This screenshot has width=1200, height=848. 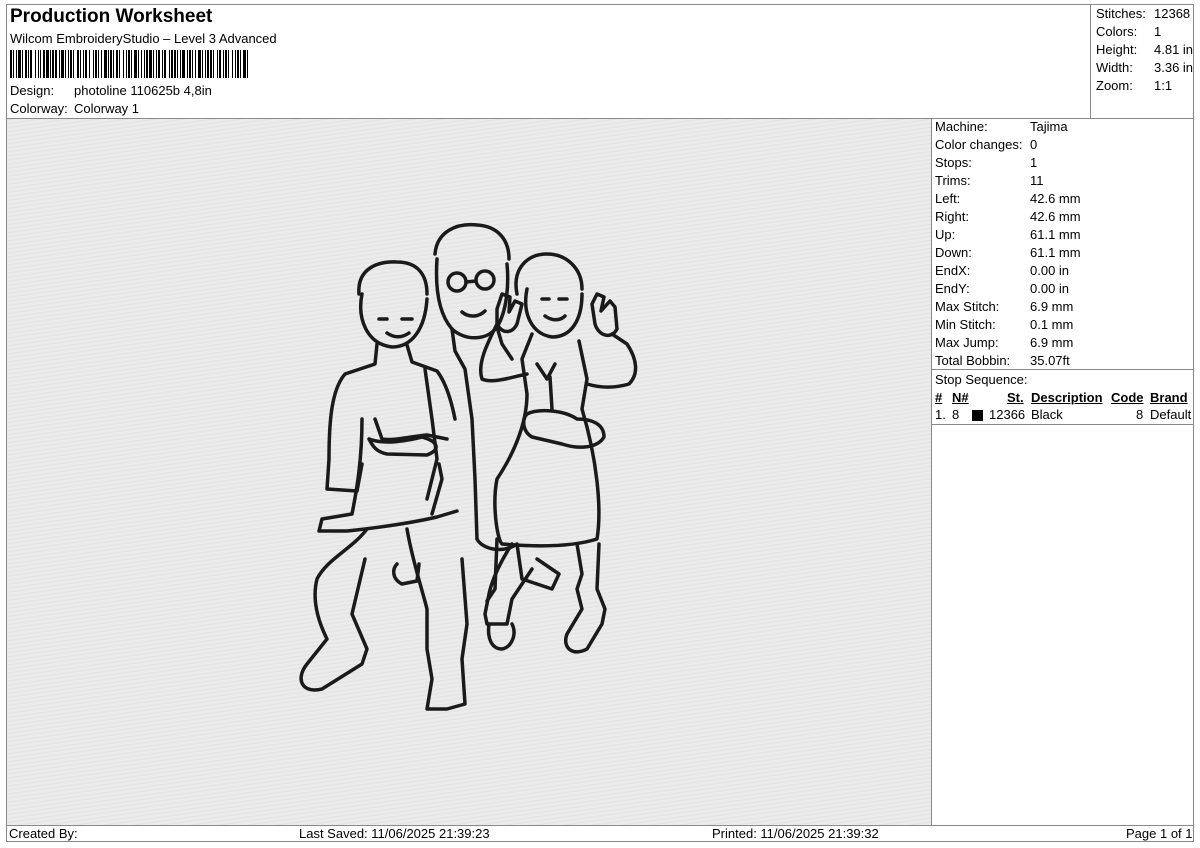 I want to click on right-girl-features, so click(x=554, y=309).